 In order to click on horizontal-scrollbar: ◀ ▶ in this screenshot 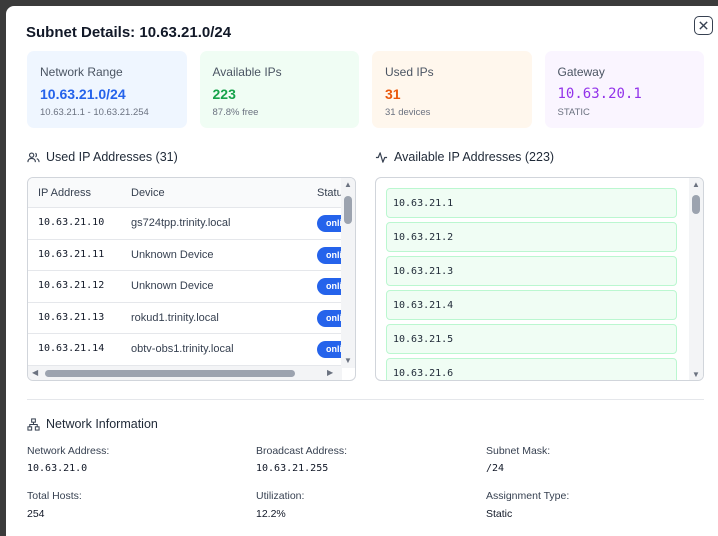, I will do `click(185, 373)`.